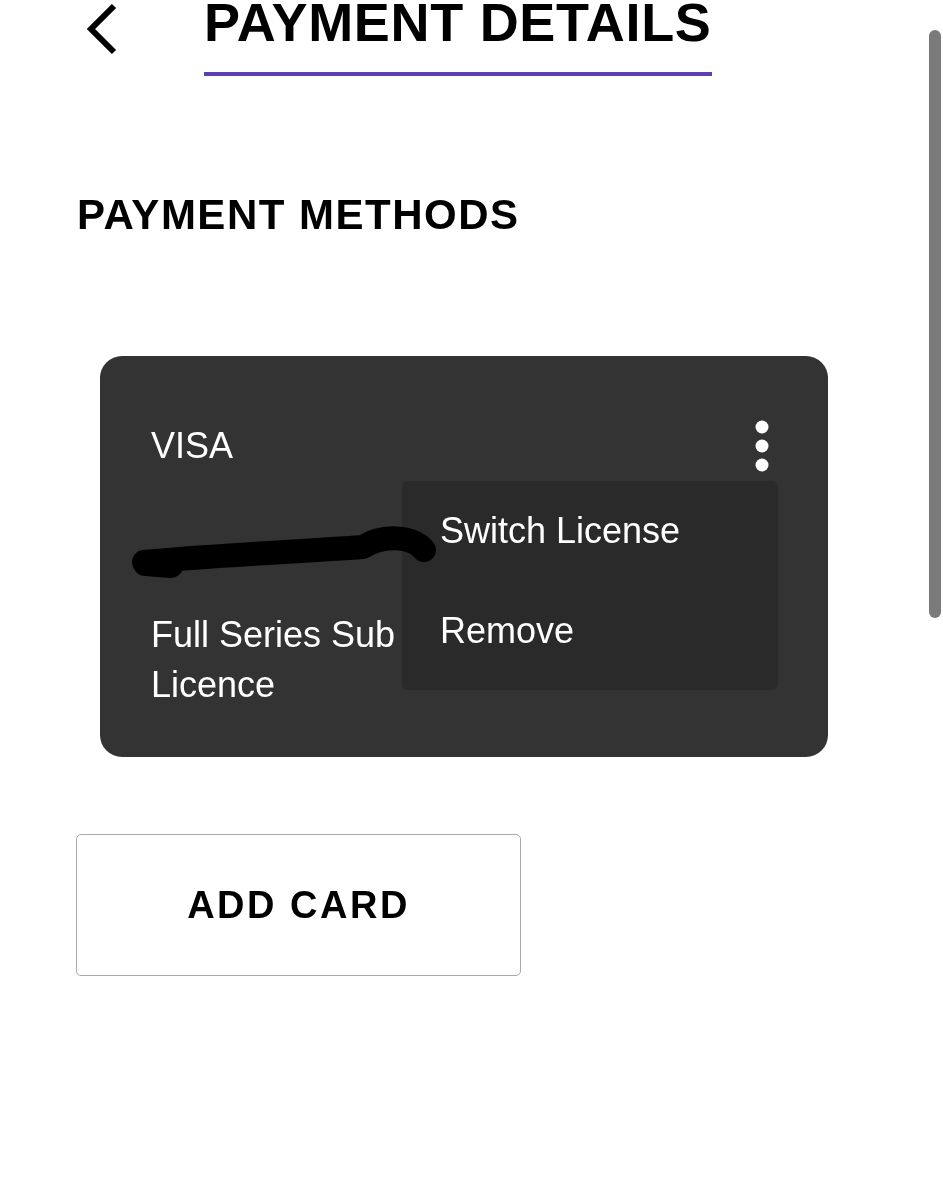  What do you see at coordinates (101, 29) in the screenshot?
I see `back-icon` at bounding box center [101, 29].